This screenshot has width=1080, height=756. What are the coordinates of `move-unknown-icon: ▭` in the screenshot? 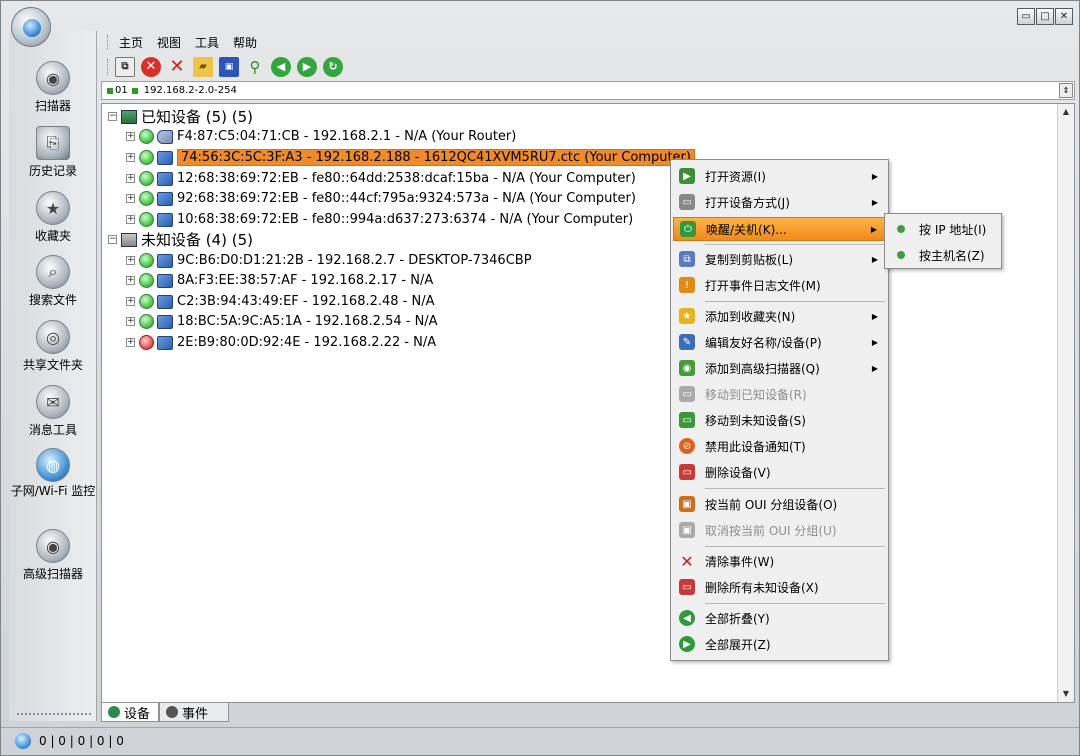 It's located at (687, 420).